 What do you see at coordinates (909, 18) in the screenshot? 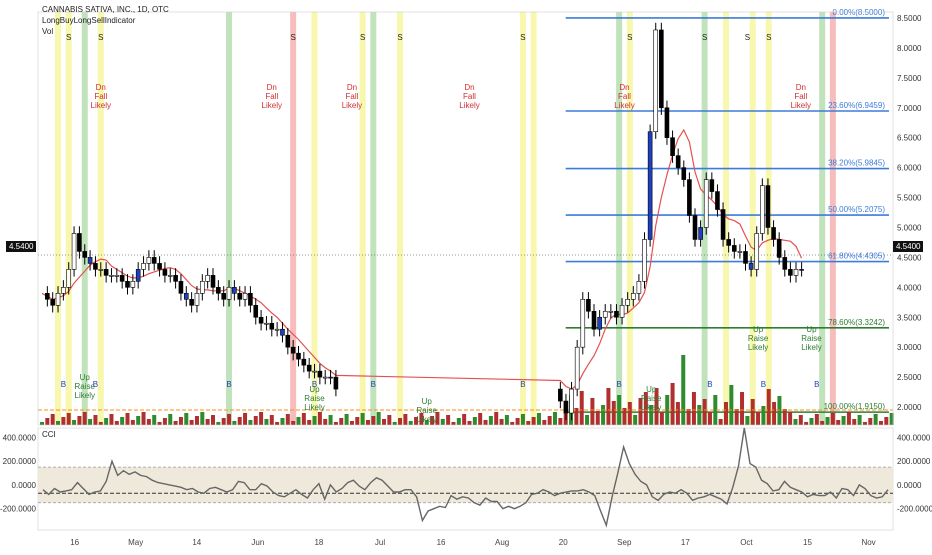
I see `price-tick-label: 8.5000` at bounding box center [909, 18].